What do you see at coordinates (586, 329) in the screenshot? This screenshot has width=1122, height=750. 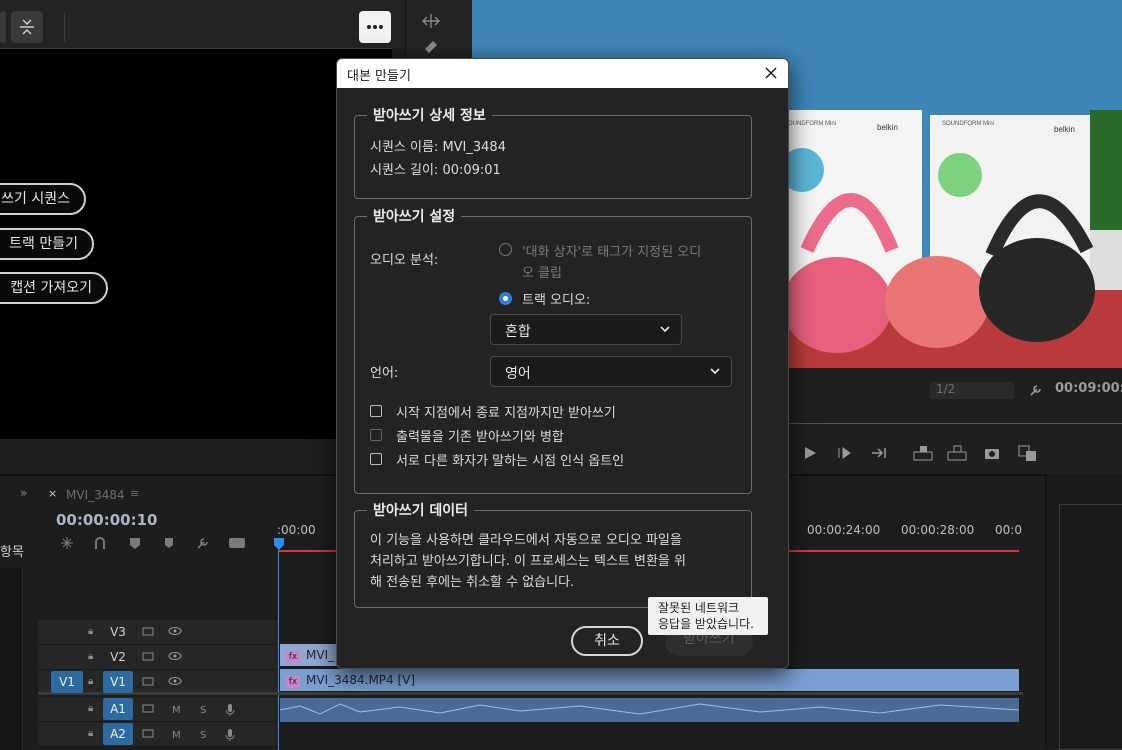 I see `mix-select: 혼합` at bounding box center [586, 329].